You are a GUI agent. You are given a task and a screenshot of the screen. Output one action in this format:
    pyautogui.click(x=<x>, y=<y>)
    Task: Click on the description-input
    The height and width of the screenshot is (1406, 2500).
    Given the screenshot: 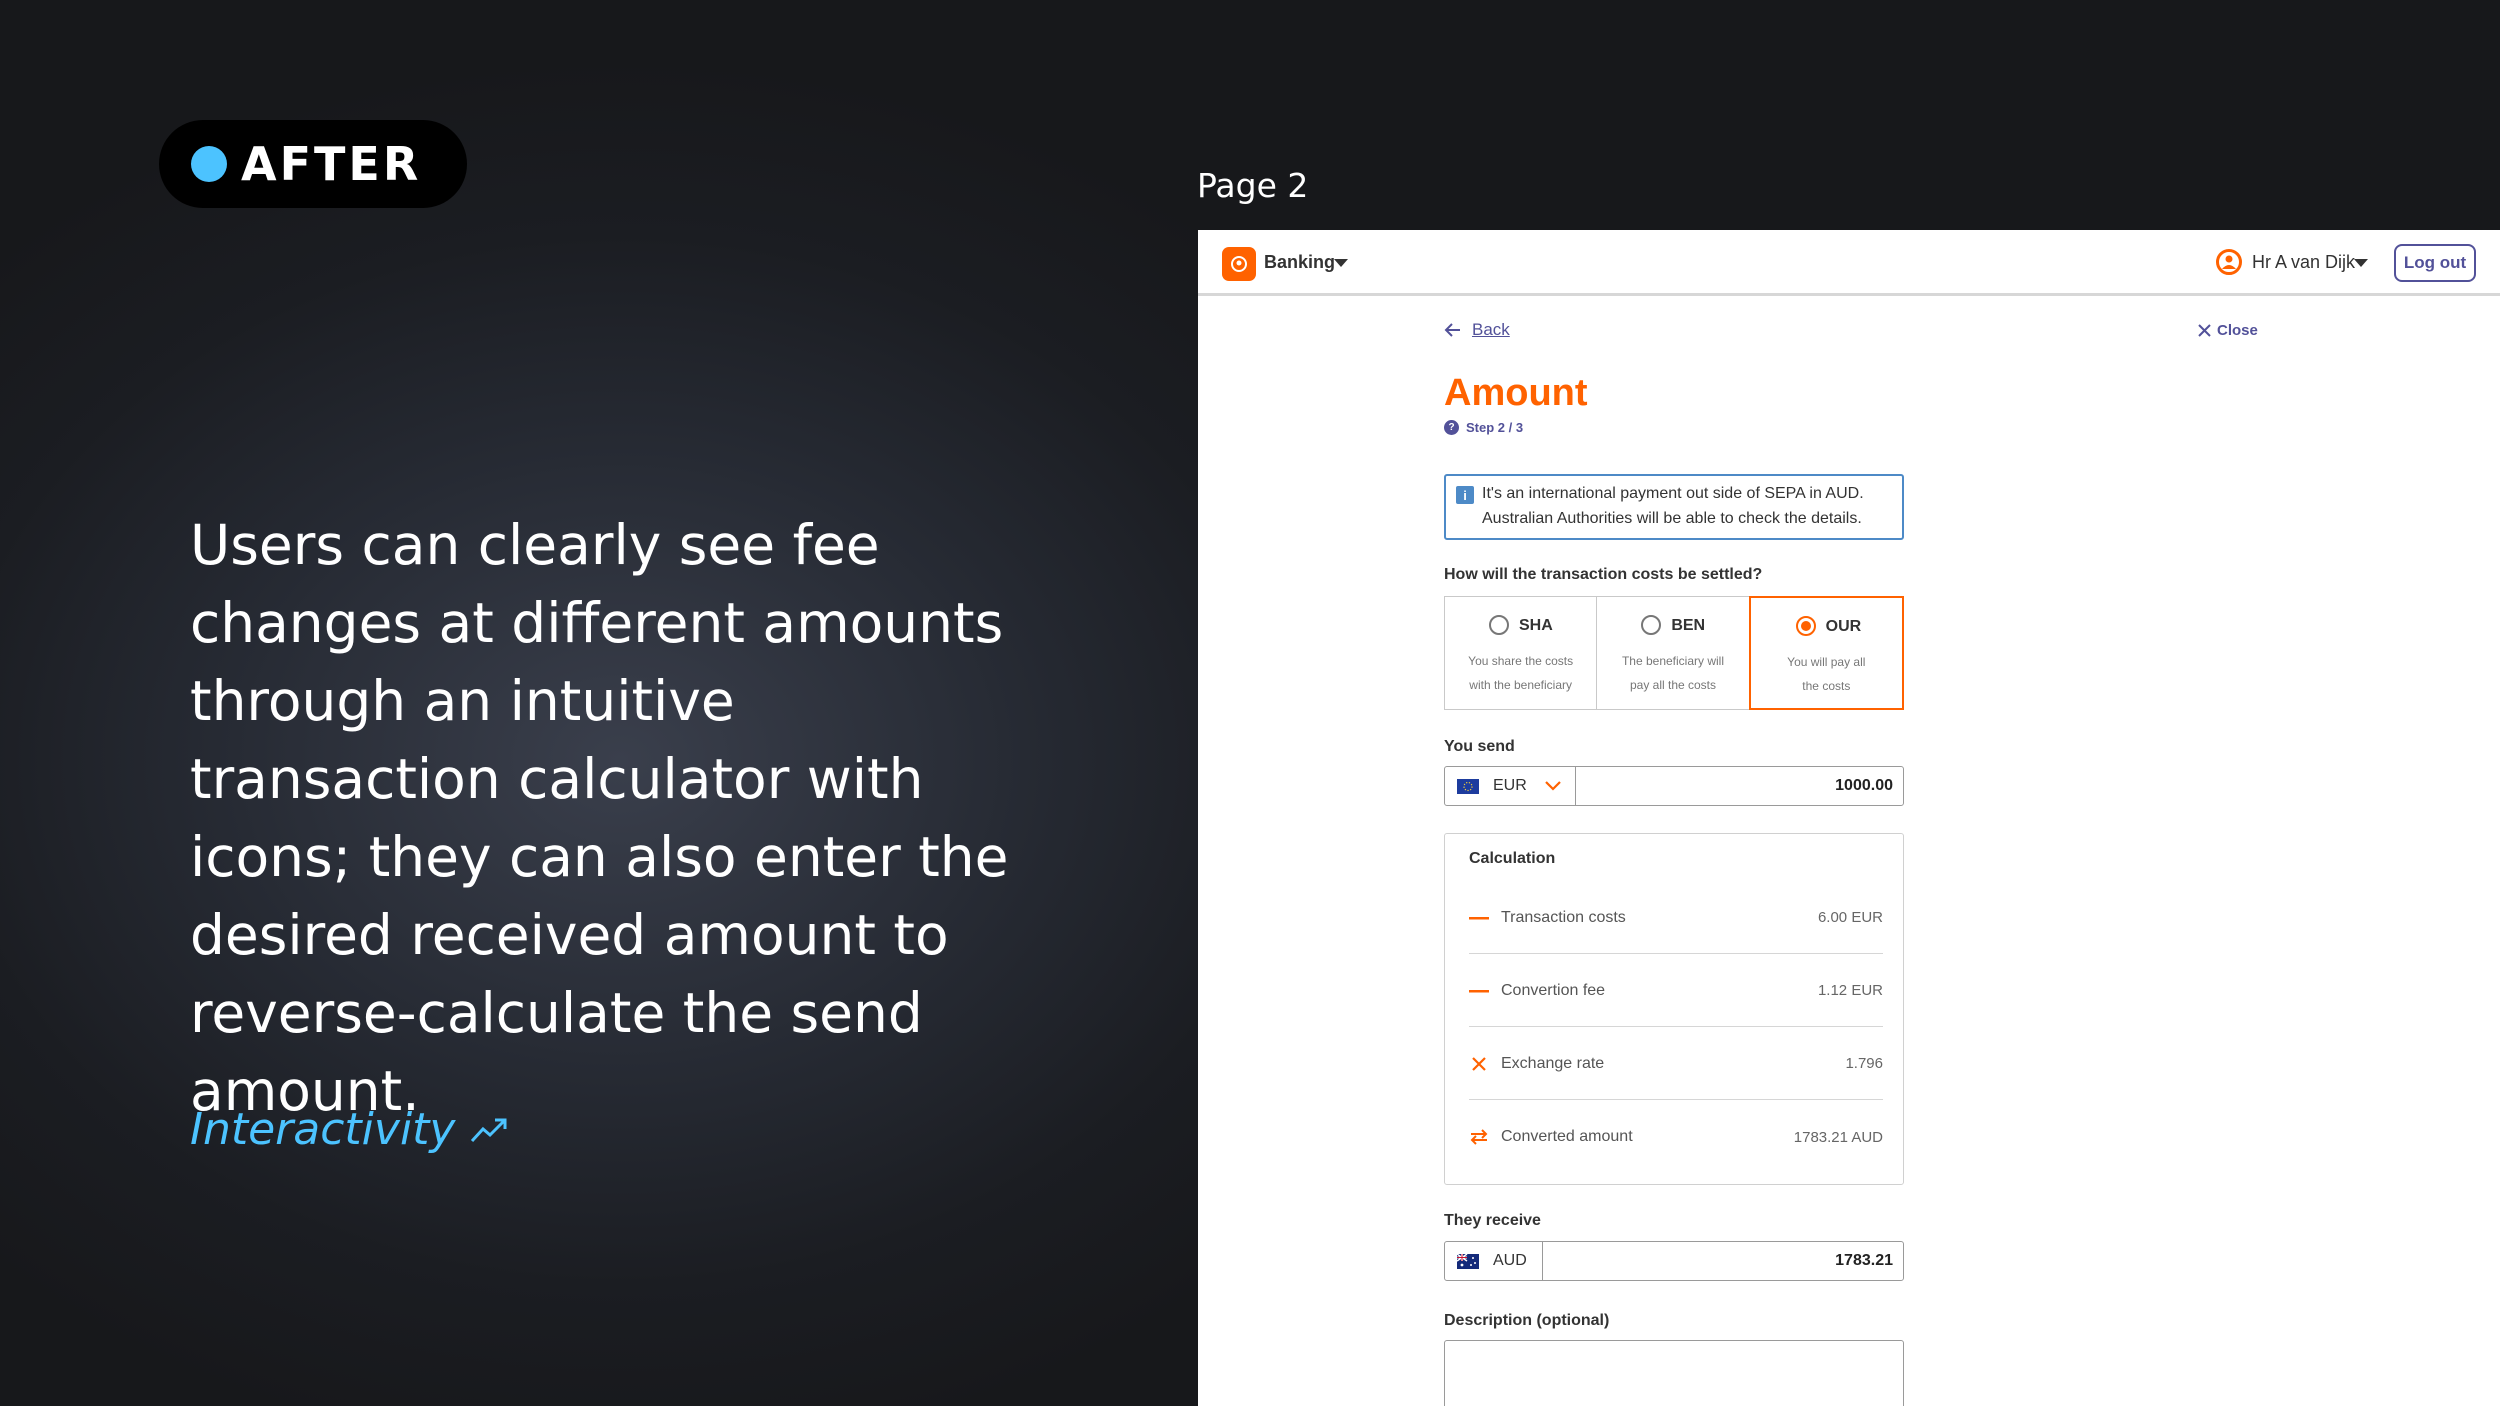 What is the action you would take?
    pyautogui.click(x=1674, y=1373)
    